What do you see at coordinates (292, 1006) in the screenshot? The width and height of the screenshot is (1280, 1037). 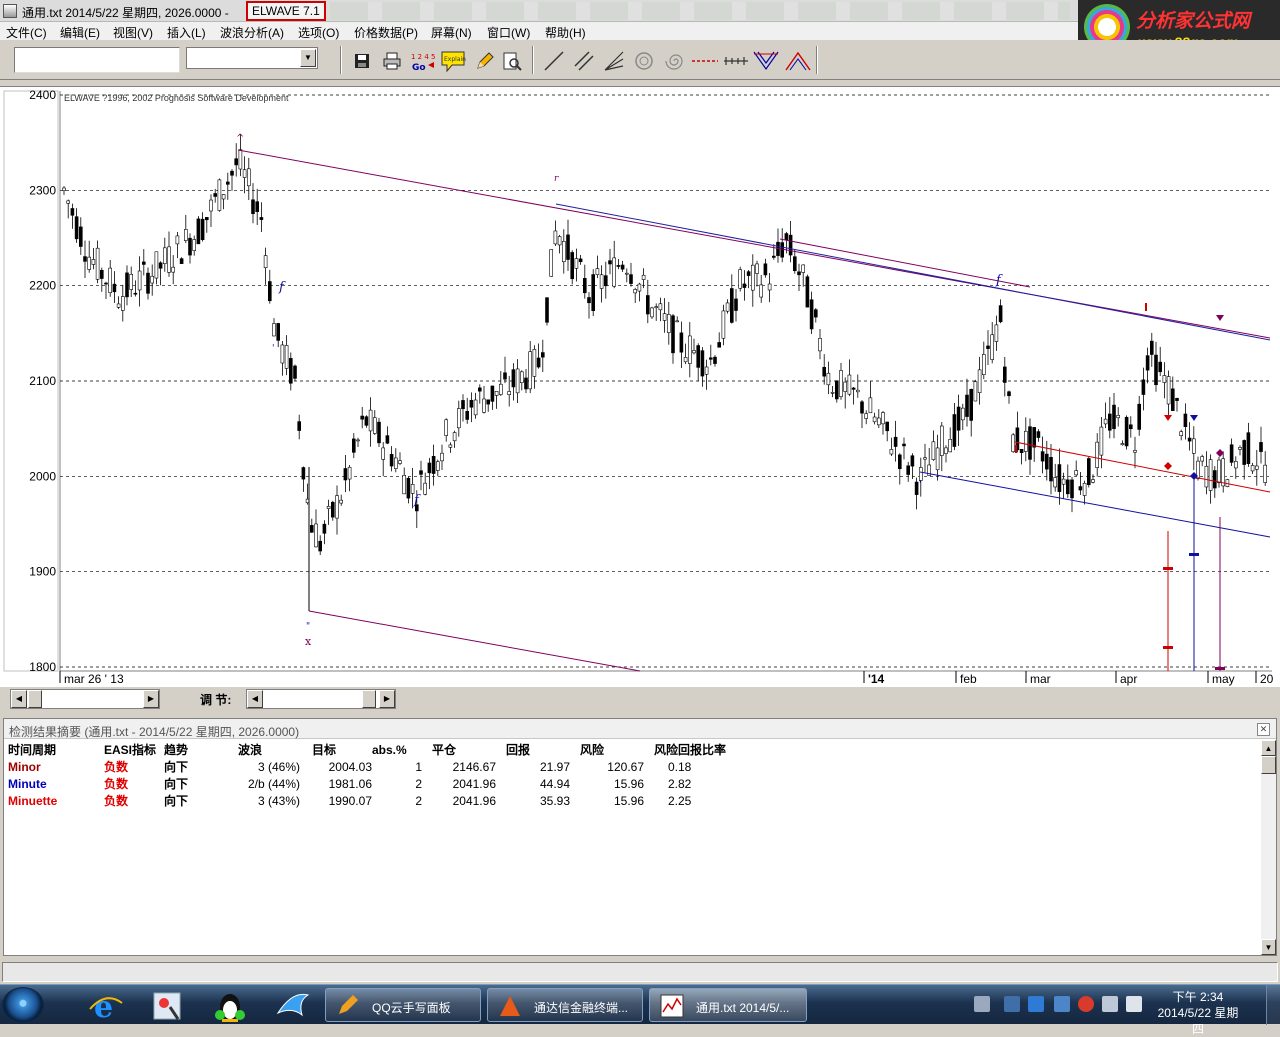 I see `bird-app-icon` at bounding box center [292, 1006].